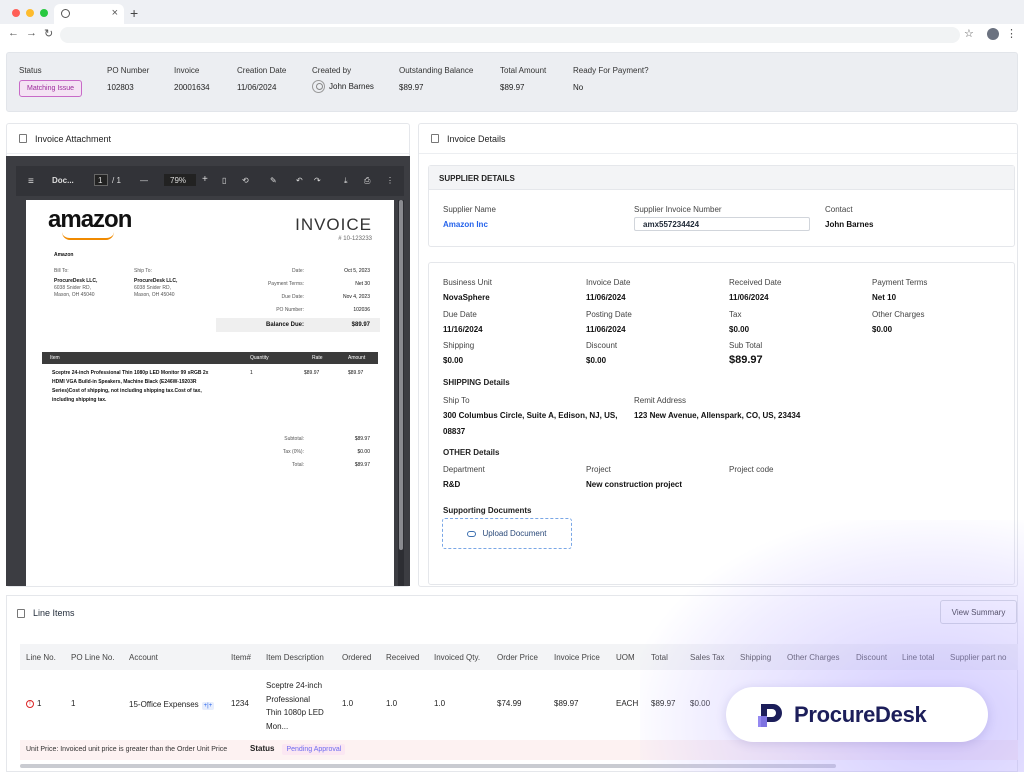 The height and width of the screenshot is (772, 1024). What do you see at coordinates (88, 236) in the screenshot?
I see `amazon-smile-icon` at bounding box center [88, 236].